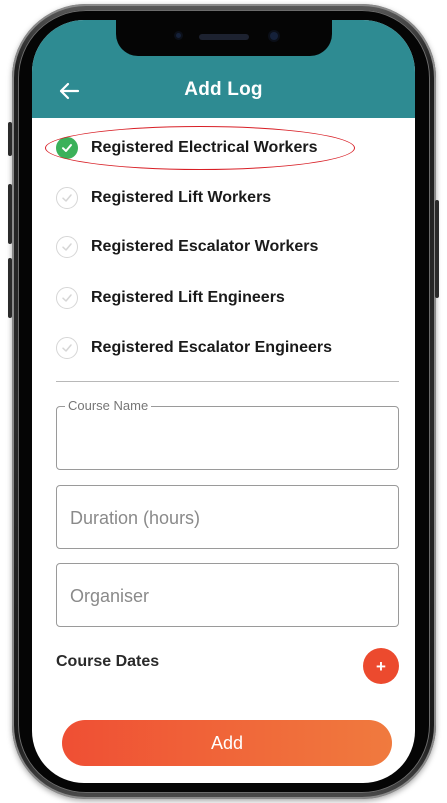 The image size is (447, 803). I want to click on volume-up-button, so click(10, 214).